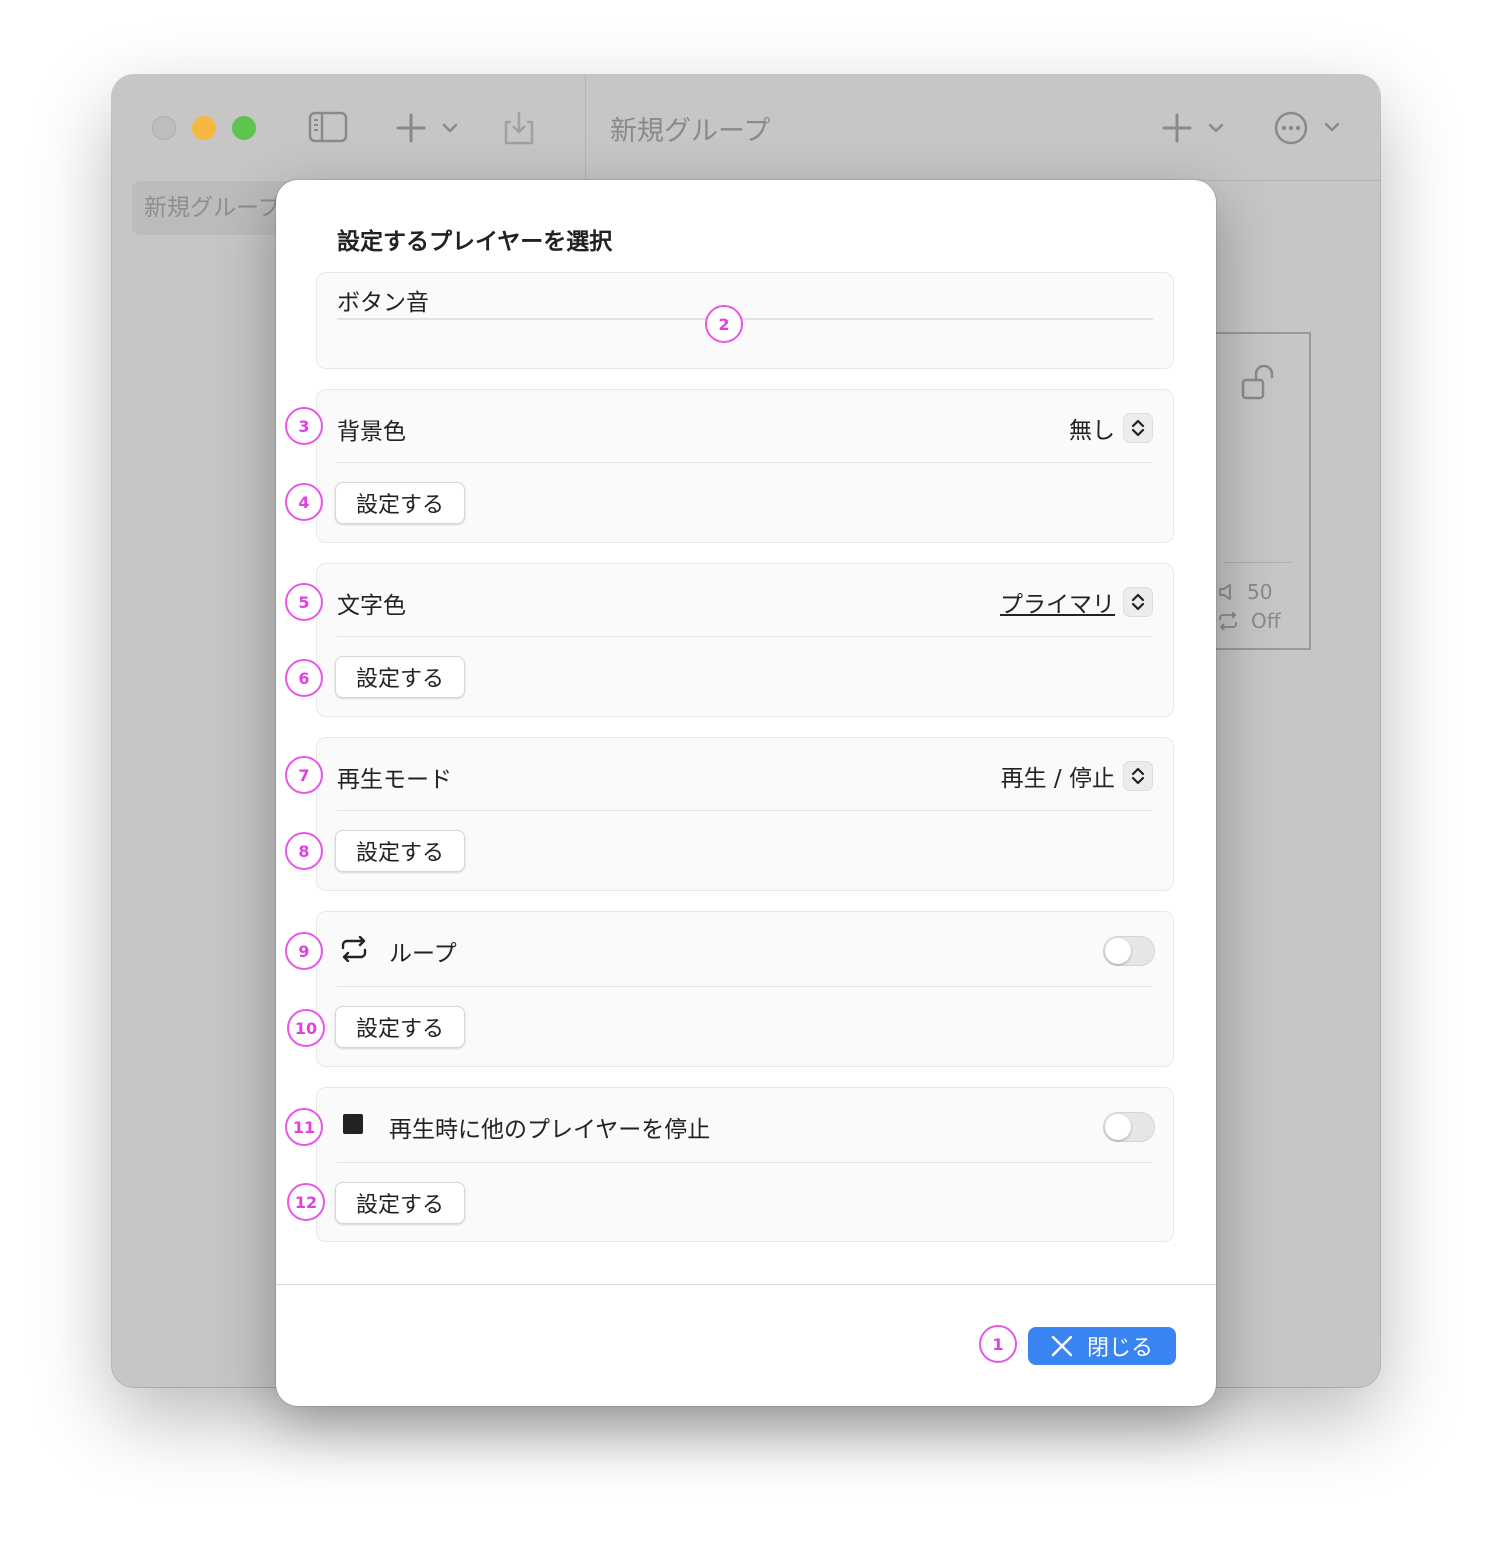 The height and width of the screenshot is (1554, 1492). Describe the element at coordinates (304, 678) in the screenshot. I see `annotation-badge-6: 6` at that location.